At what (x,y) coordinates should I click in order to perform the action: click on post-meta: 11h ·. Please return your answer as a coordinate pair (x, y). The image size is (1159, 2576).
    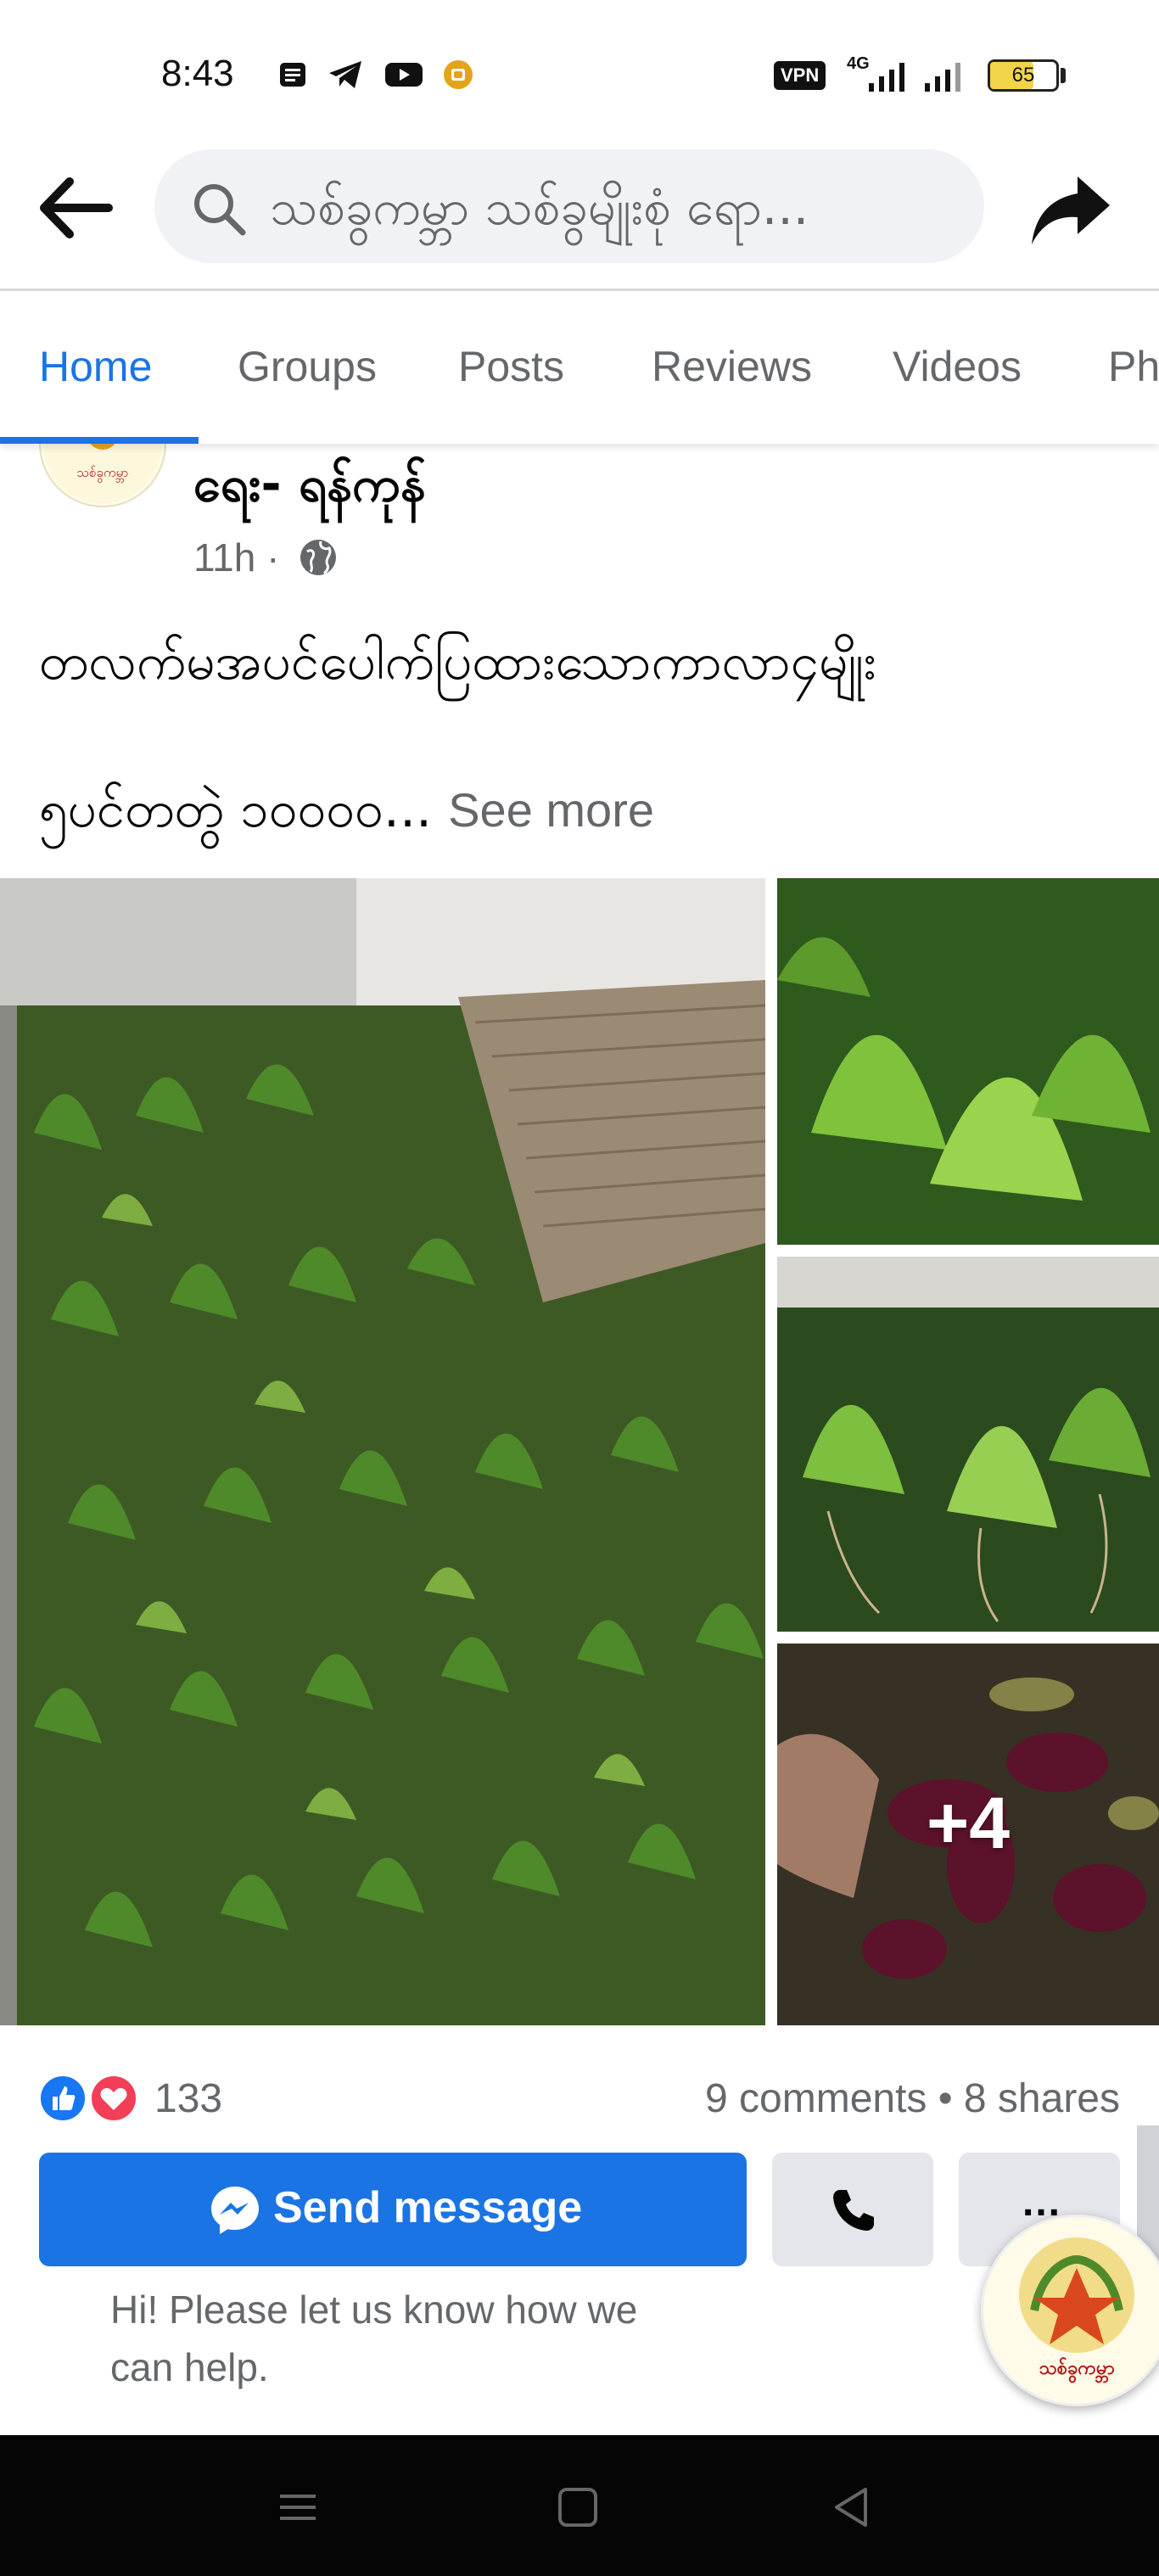
    Looking at the image, I should click on (236, 557).